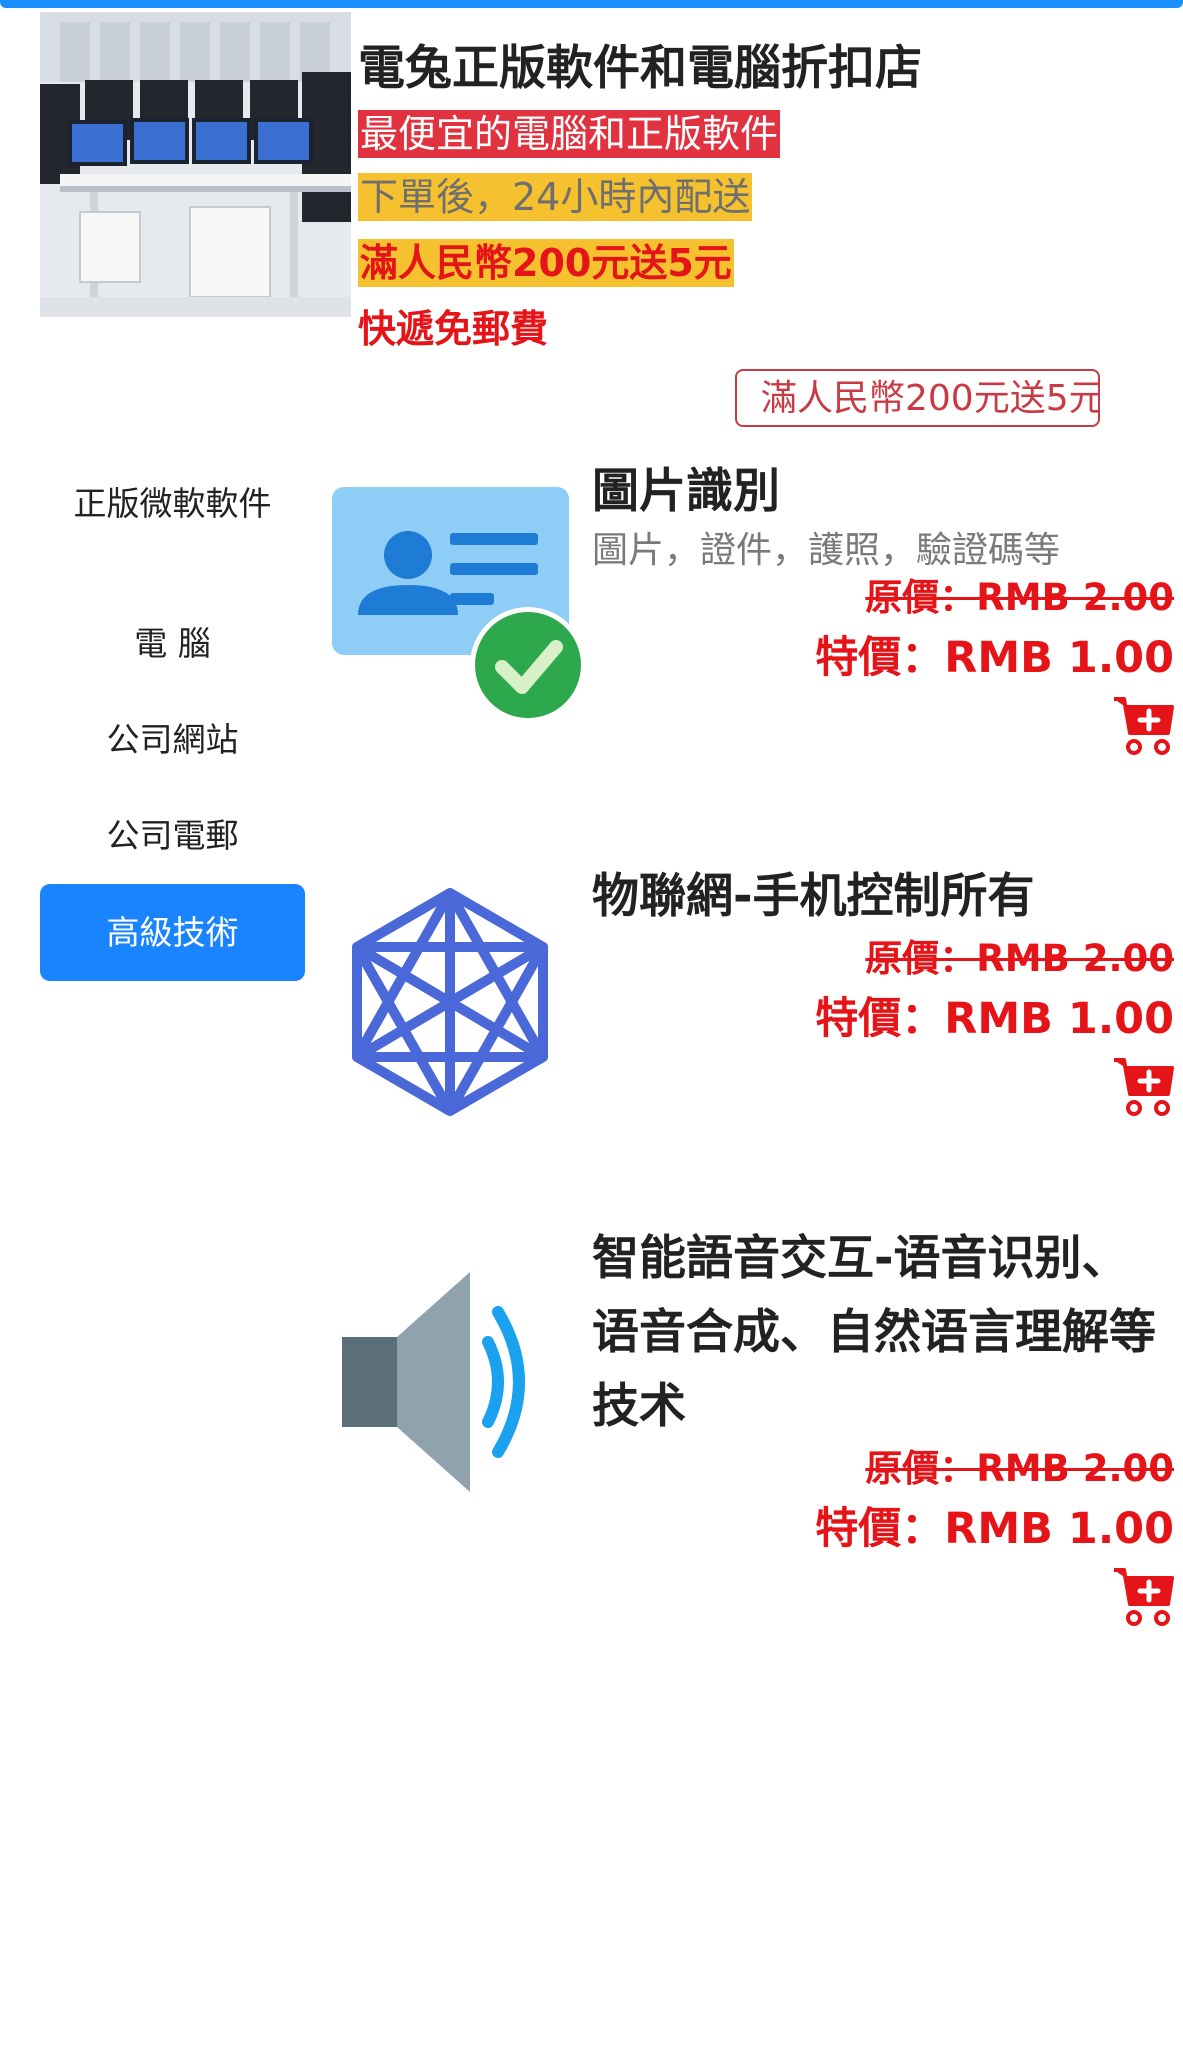 Image resolution: width=1183 pixels, height=2048 pixels. Describe the element at coordinates (172, 740) in the screenshot. I see `sidebar-item-company-website: 公司網站` at that location.